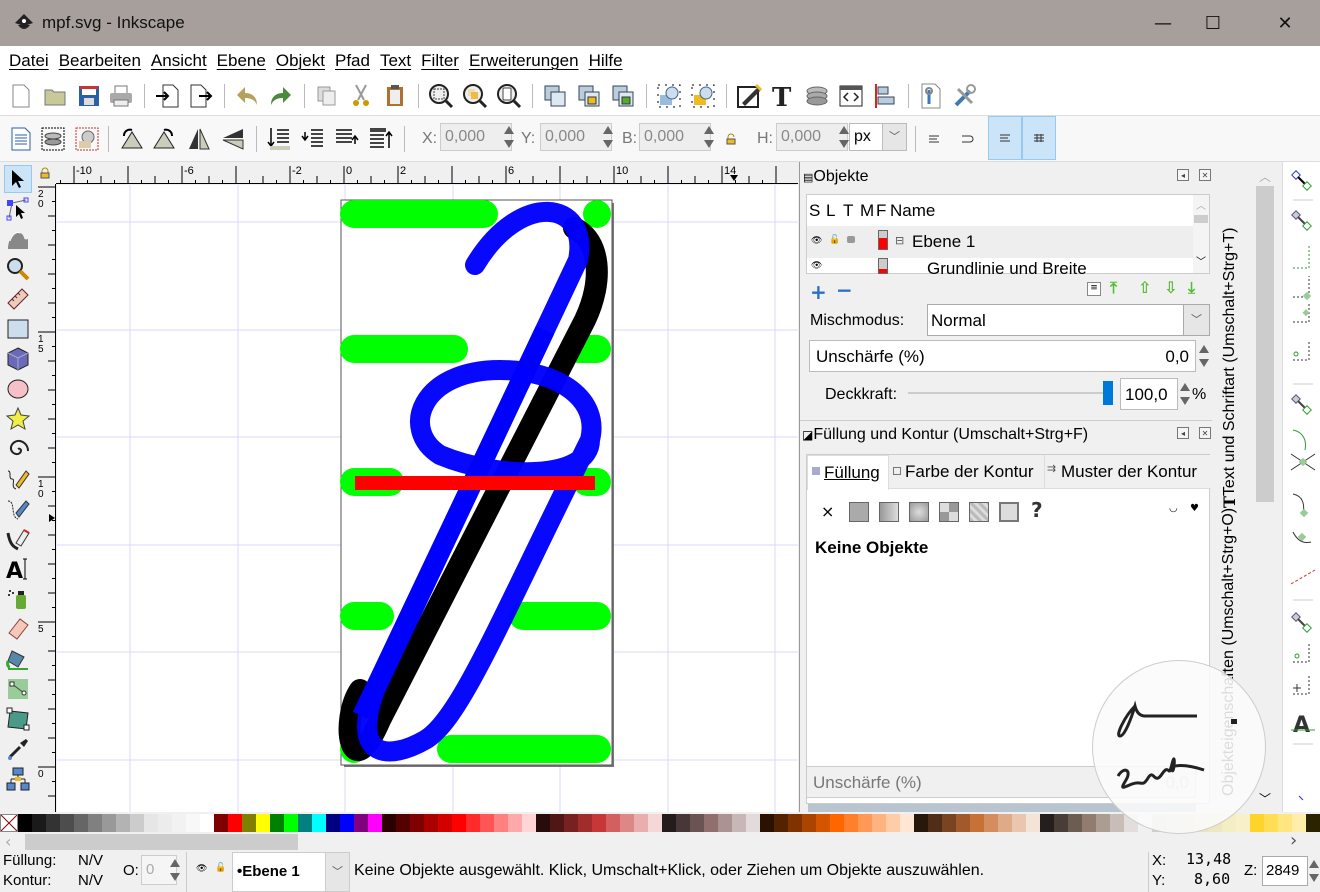  Describe the element at coordinates (161, 842) in the screenshot. I see `hscroll-thumb` at that location.